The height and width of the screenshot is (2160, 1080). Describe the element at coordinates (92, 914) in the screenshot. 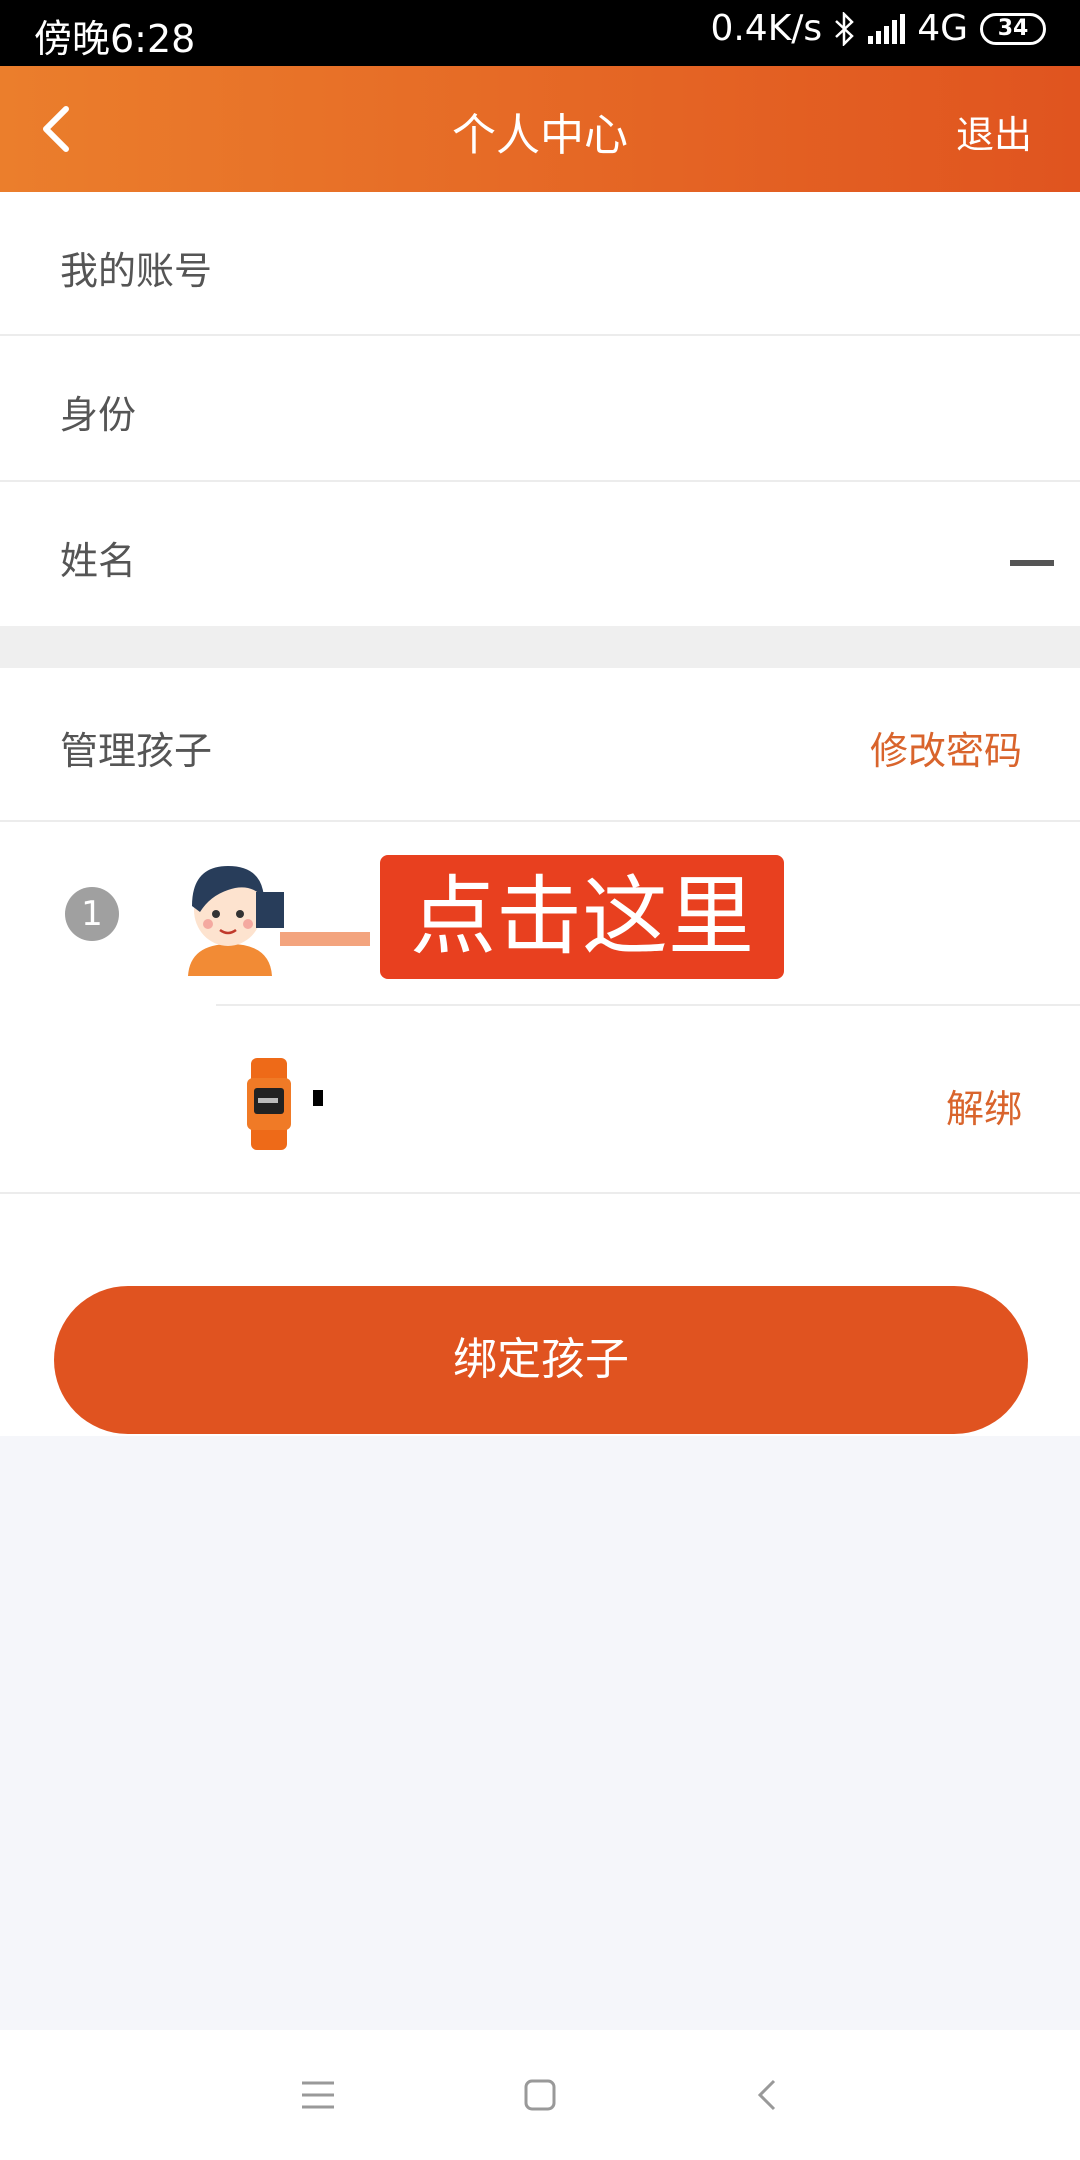

I see `child-index-badge: 1` at that location.